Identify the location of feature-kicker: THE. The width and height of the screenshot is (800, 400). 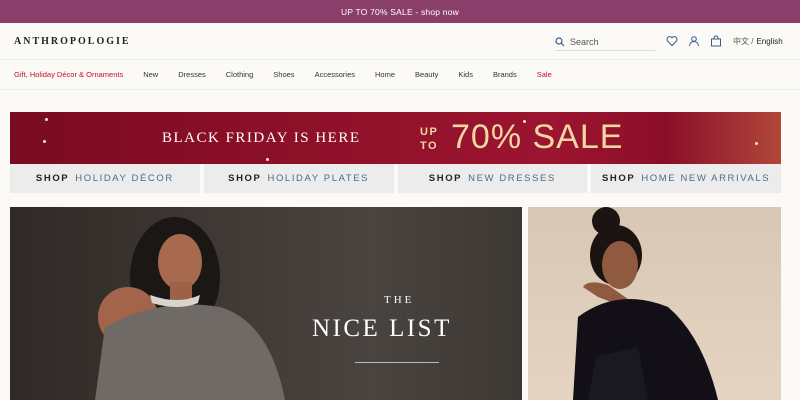
(399, 300).